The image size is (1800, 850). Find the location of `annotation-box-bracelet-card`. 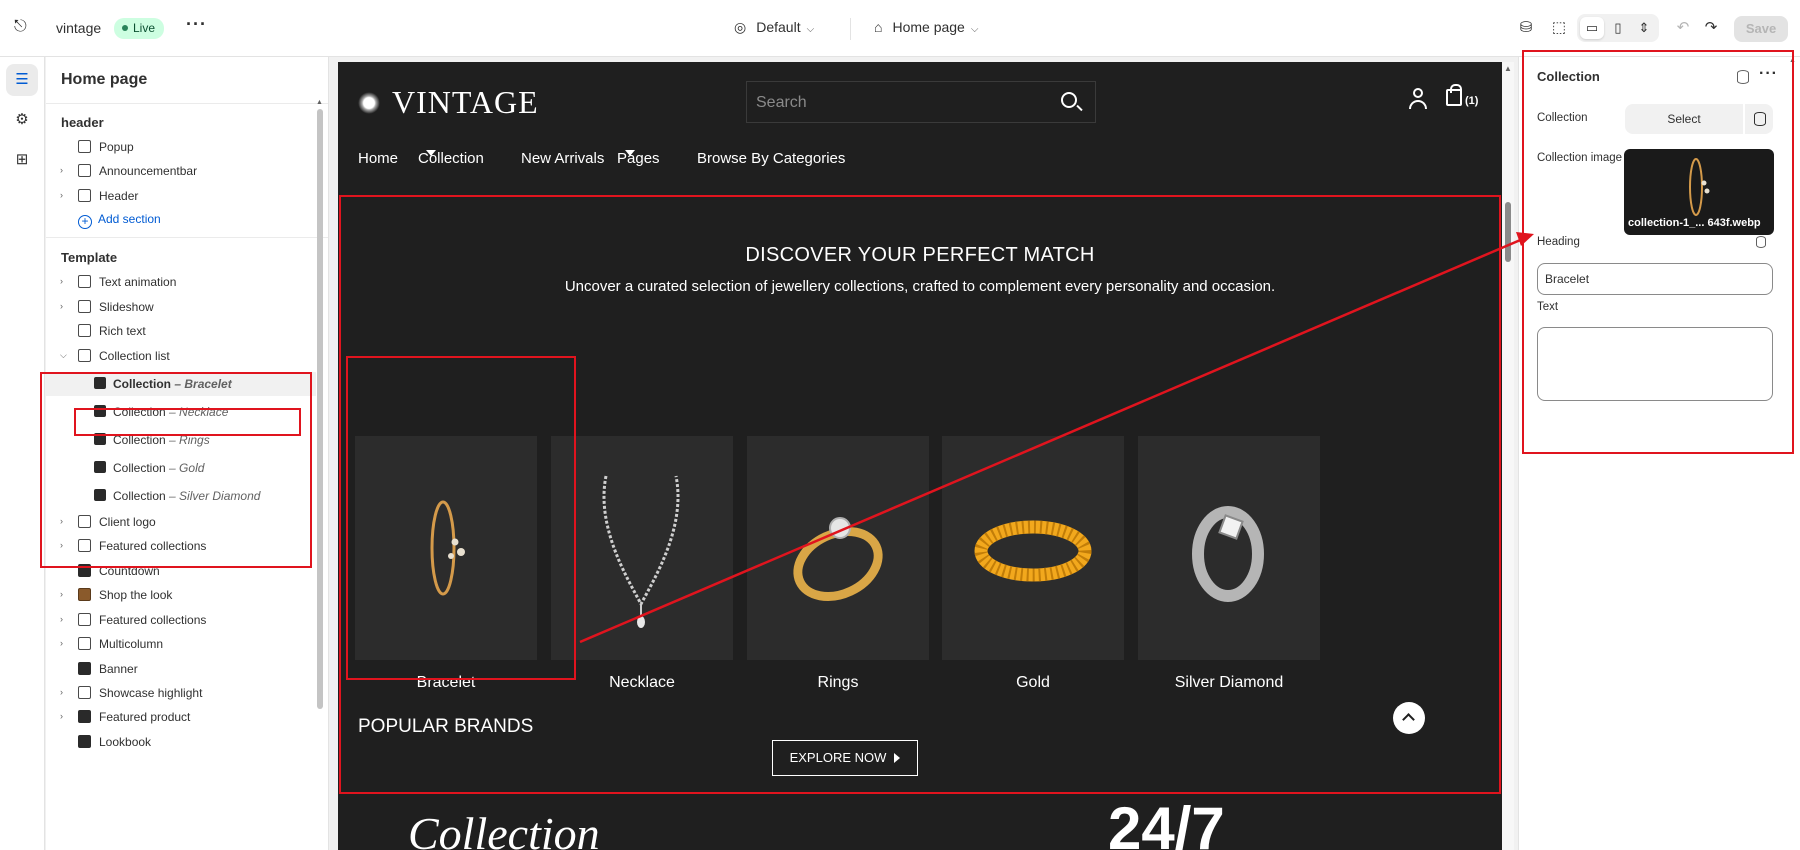

annotation-box-bracelet-card is located at coordinates (461, 518).